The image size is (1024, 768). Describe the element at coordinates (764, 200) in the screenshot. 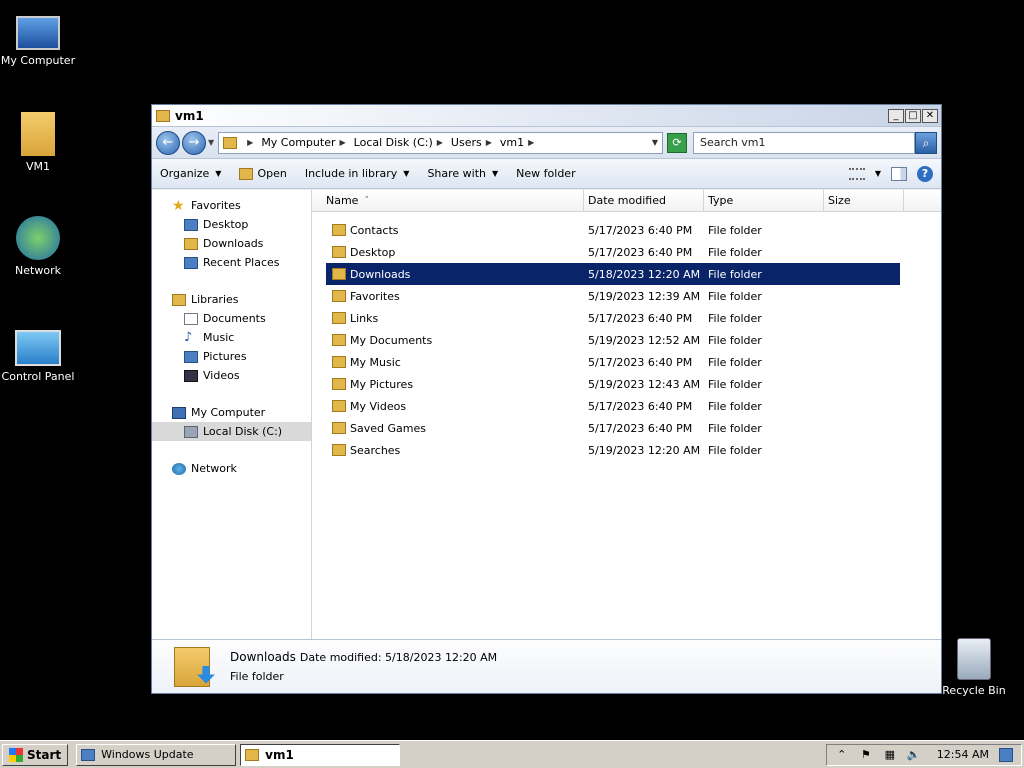

I see `column-header-type: Type` at that location.